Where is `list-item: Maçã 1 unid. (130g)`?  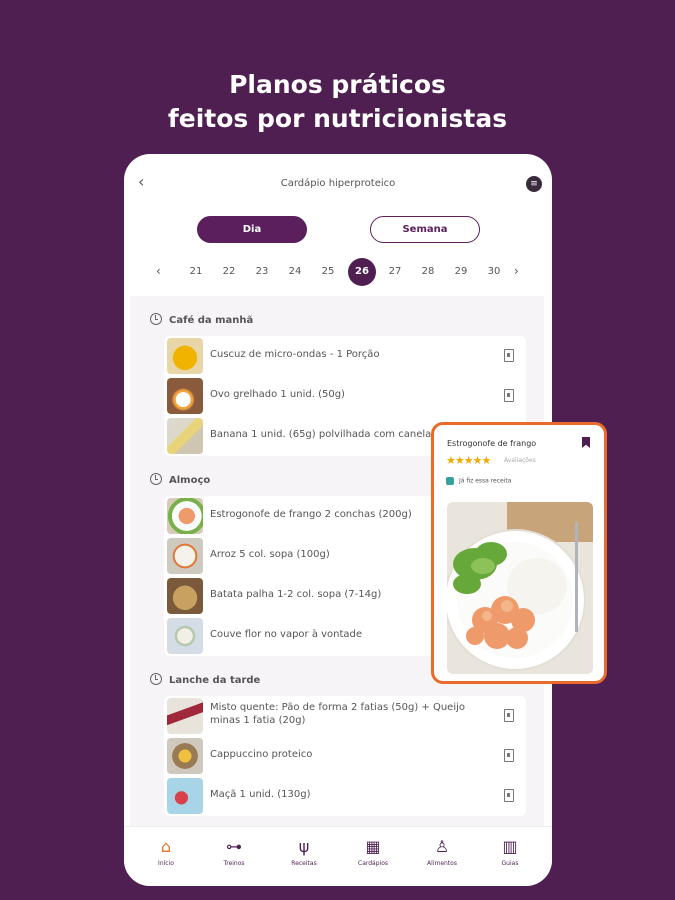 list-item: Maçã 1 unid. (130g) is located at coordinates (345, 796).